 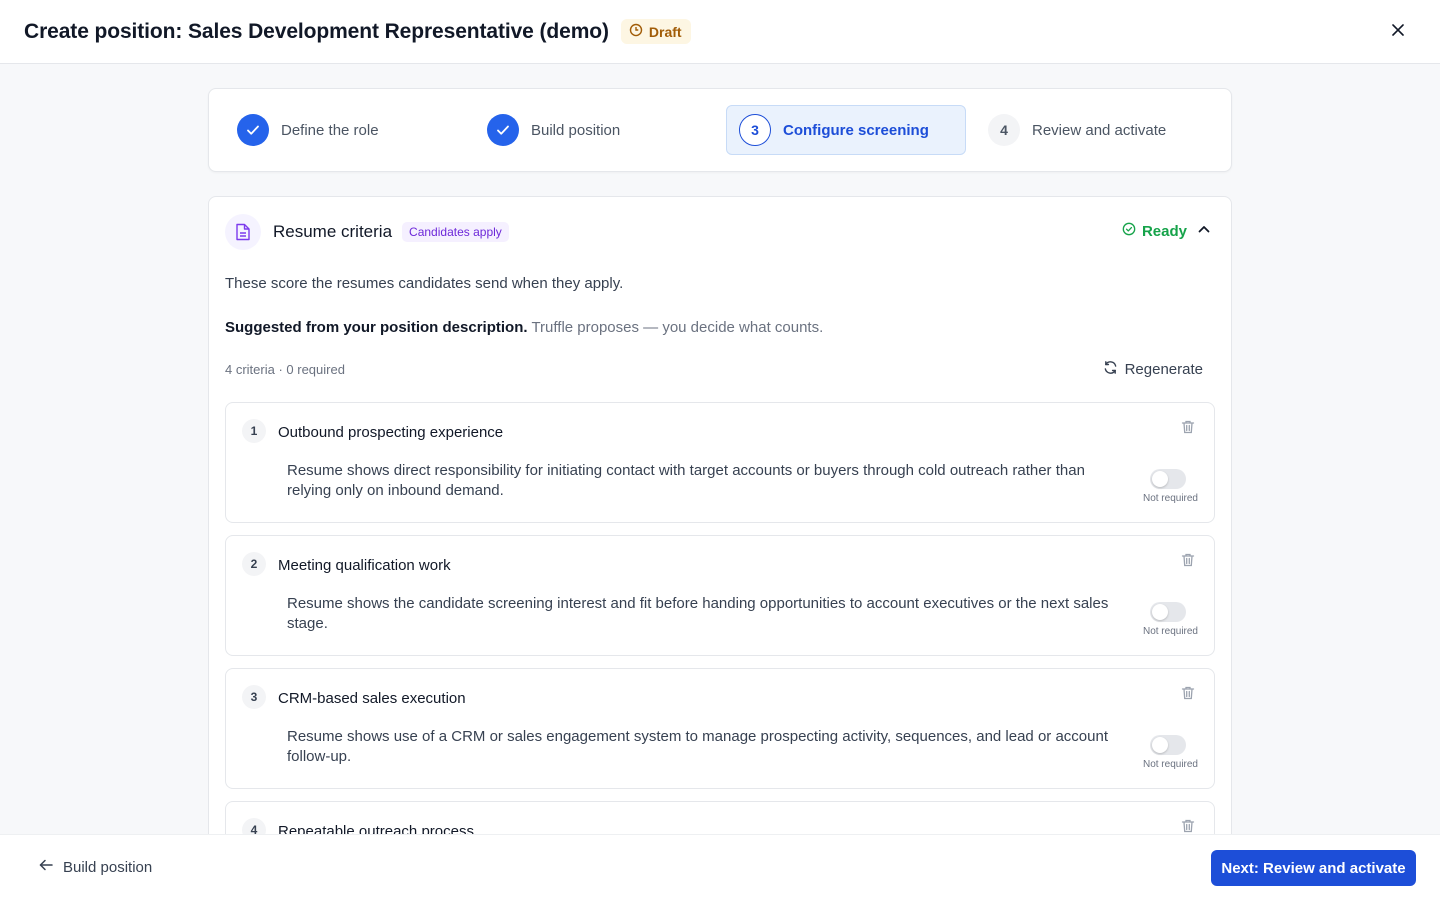 I want to click on close-button, so click(x=1398, y=32).